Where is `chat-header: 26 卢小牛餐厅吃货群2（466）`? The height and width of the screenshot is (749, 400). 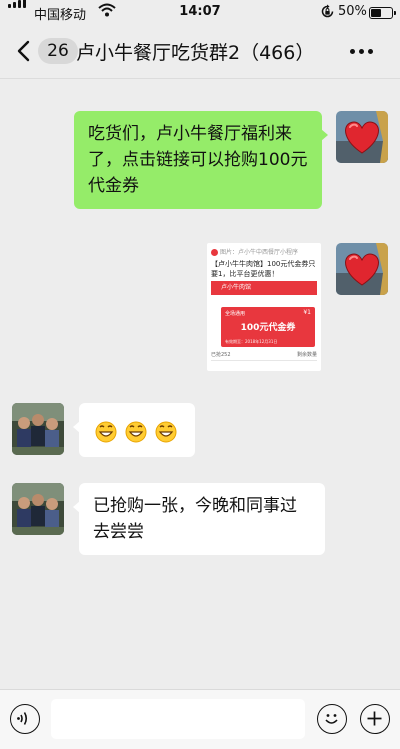 chat-header: 26 卢小牛餐厅吃货群2（466） is located at coordinates (200, 52).